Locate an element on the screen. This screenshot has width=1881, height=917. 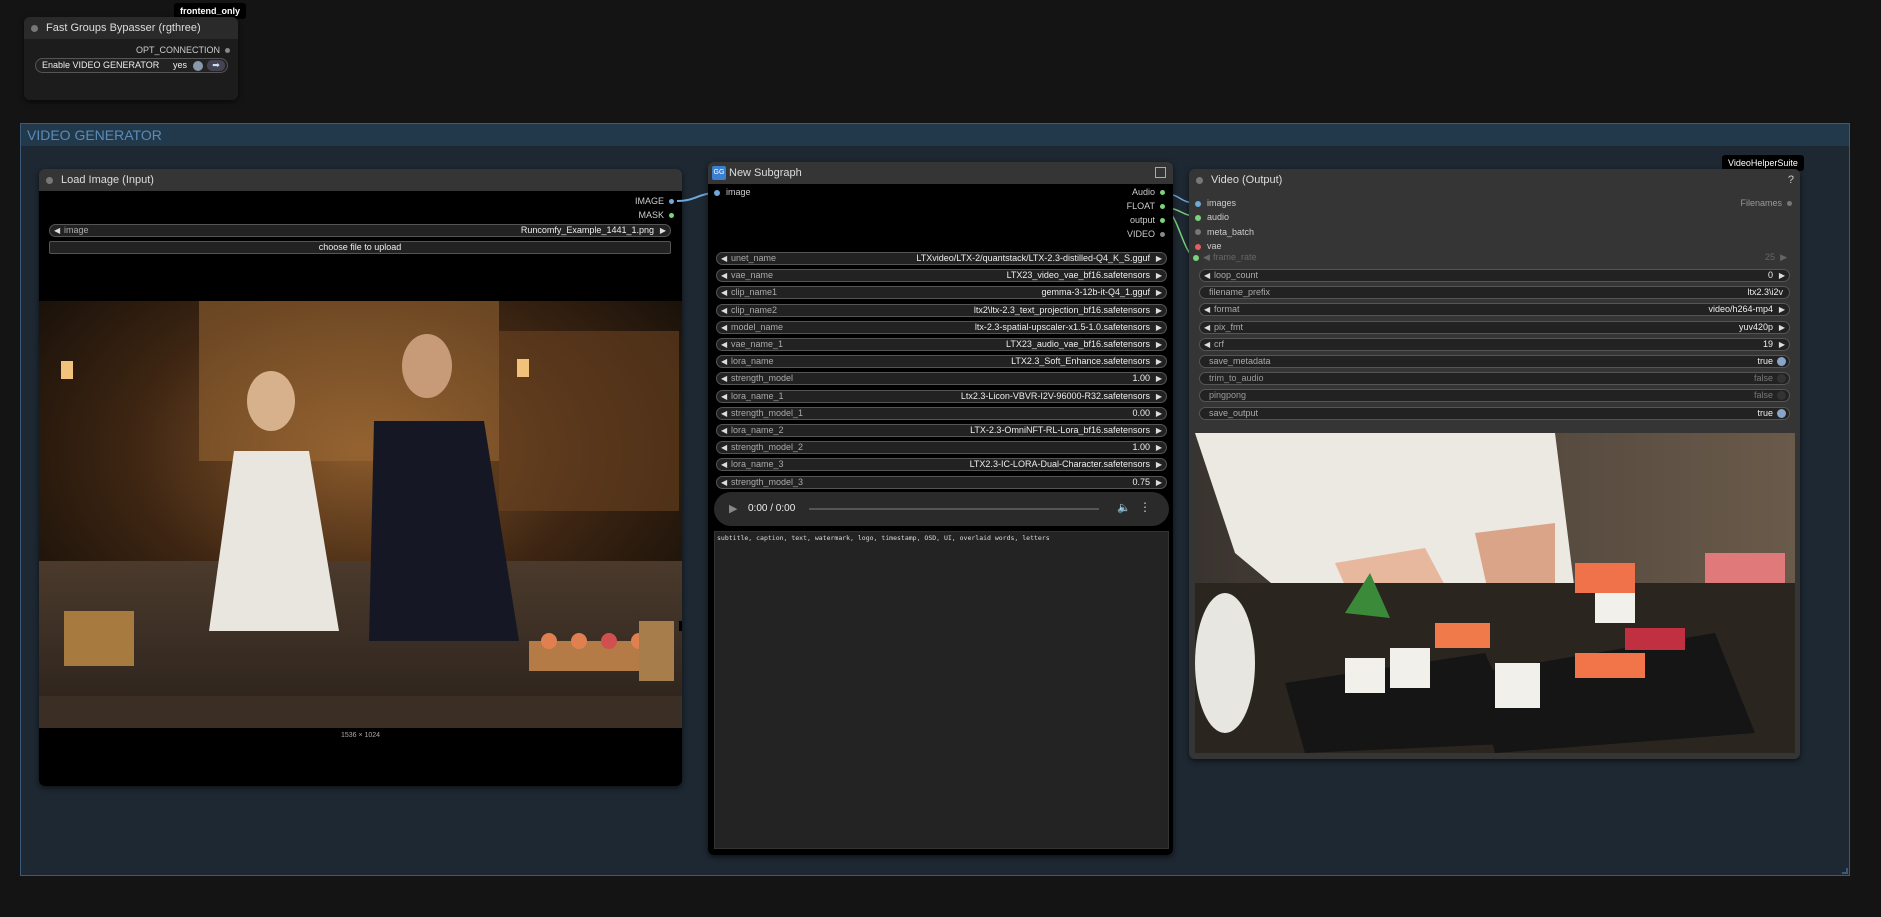
expand-icon is located at coordinates (1160, 172).